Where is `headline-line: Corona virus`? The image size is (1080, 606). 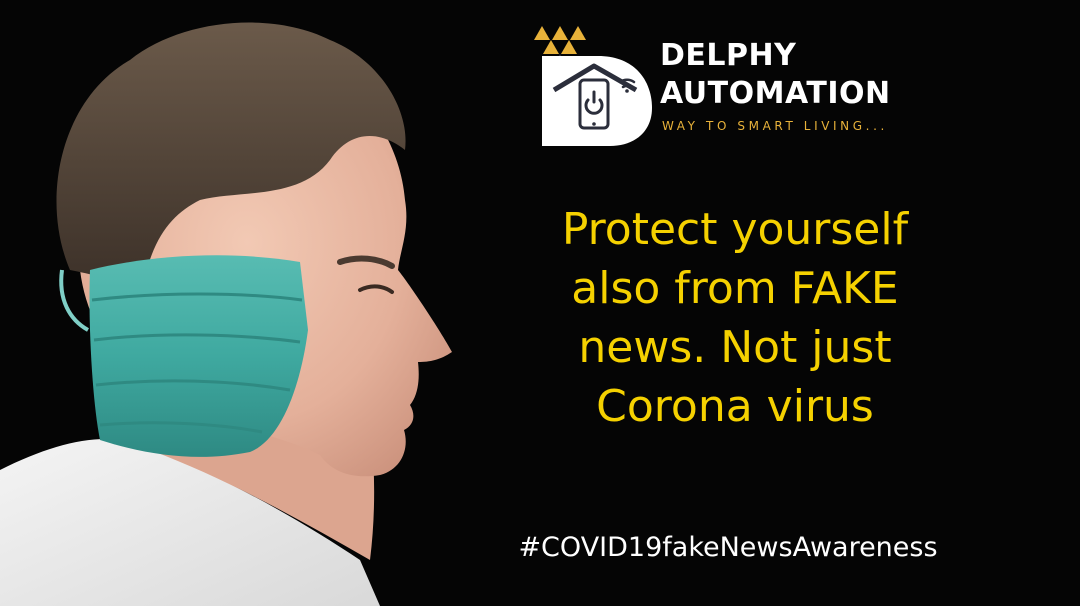
headline-line: Corona virus is located at coordinates (735, 406).